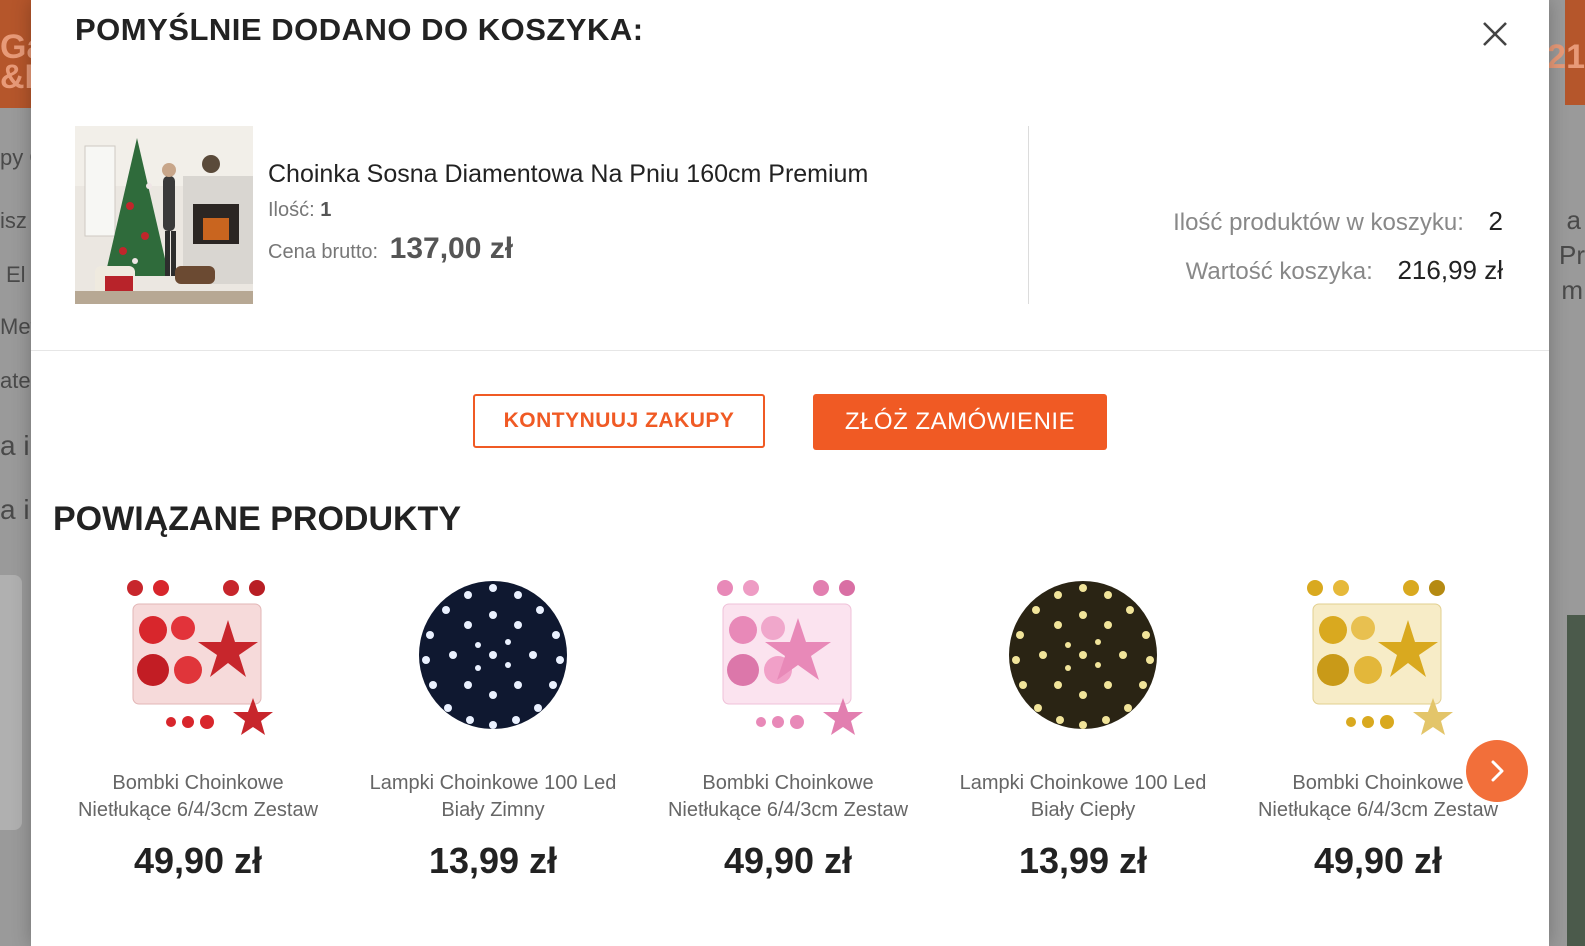 The width and height of the screenshot is (1585, 946). I want to click on related-product-name: Lampki Choinkowe 100 Led Biały Zimny, so click(493, 796).